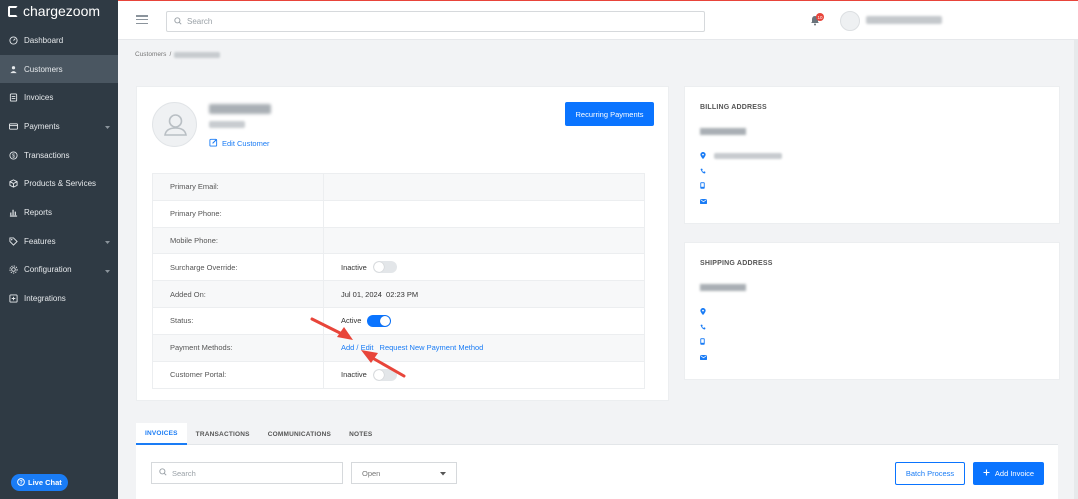 The width and height of the screenshot is (1078, 499). I want to click on row-mobile-phone: Mobile Phone:, so click(398, 241).